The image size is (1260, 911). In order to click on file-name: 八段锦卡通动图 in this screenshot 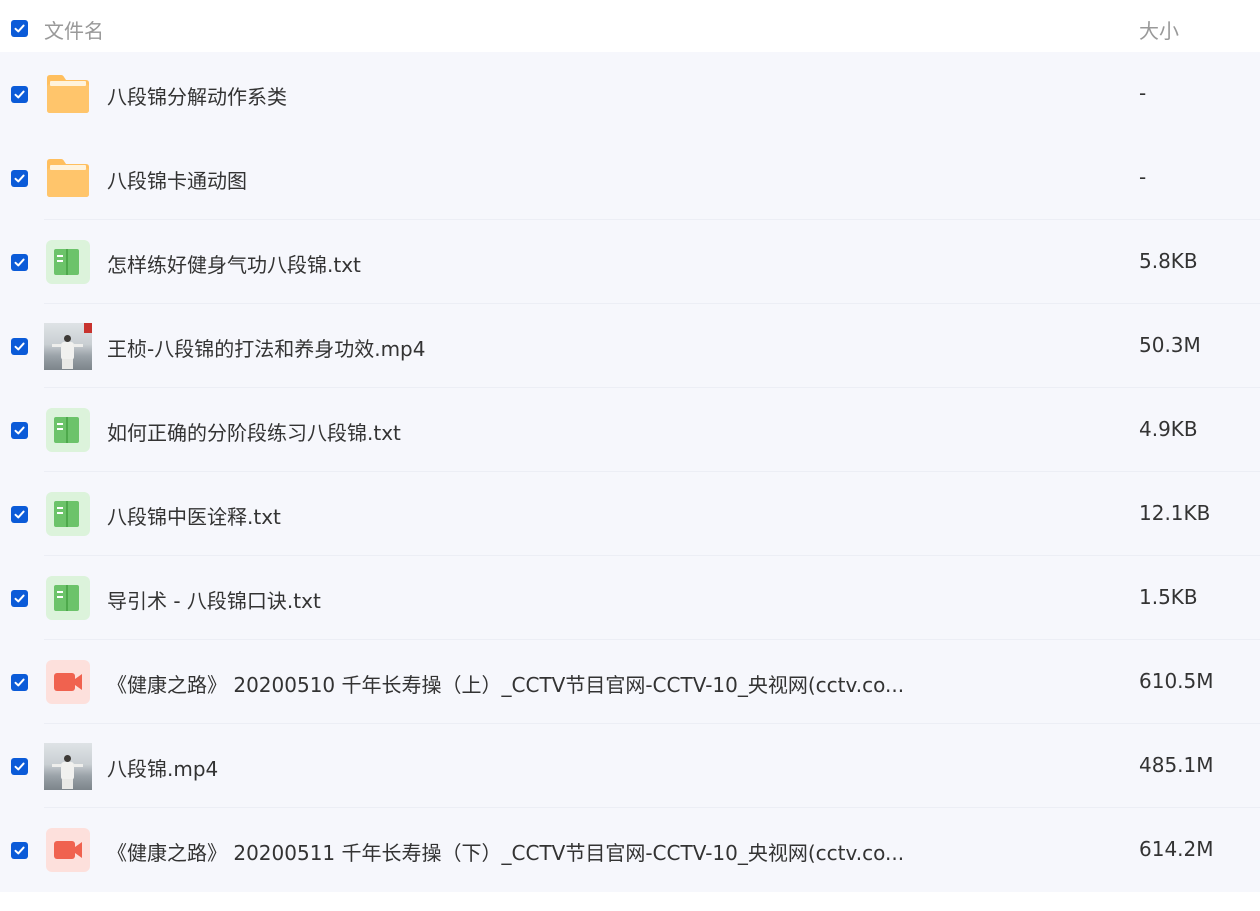, I will do `click(177, 179)`.